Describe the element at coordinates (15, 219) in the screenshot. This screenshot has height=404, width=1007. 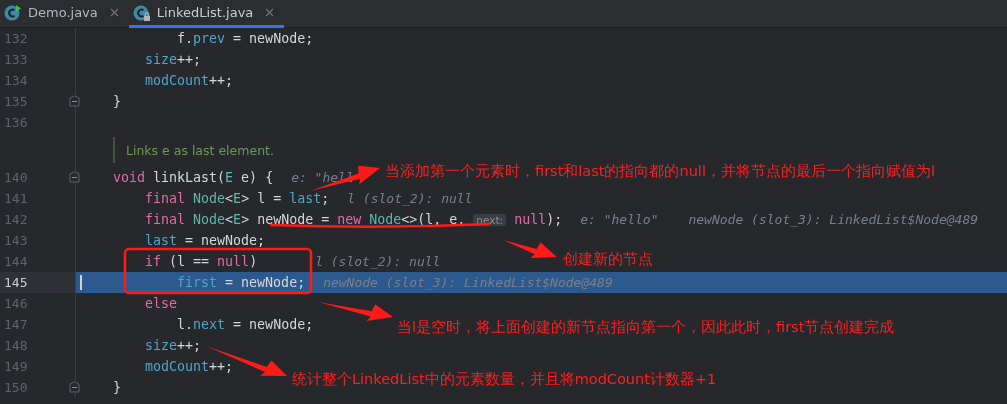
I see `line-number: 142` at that location.